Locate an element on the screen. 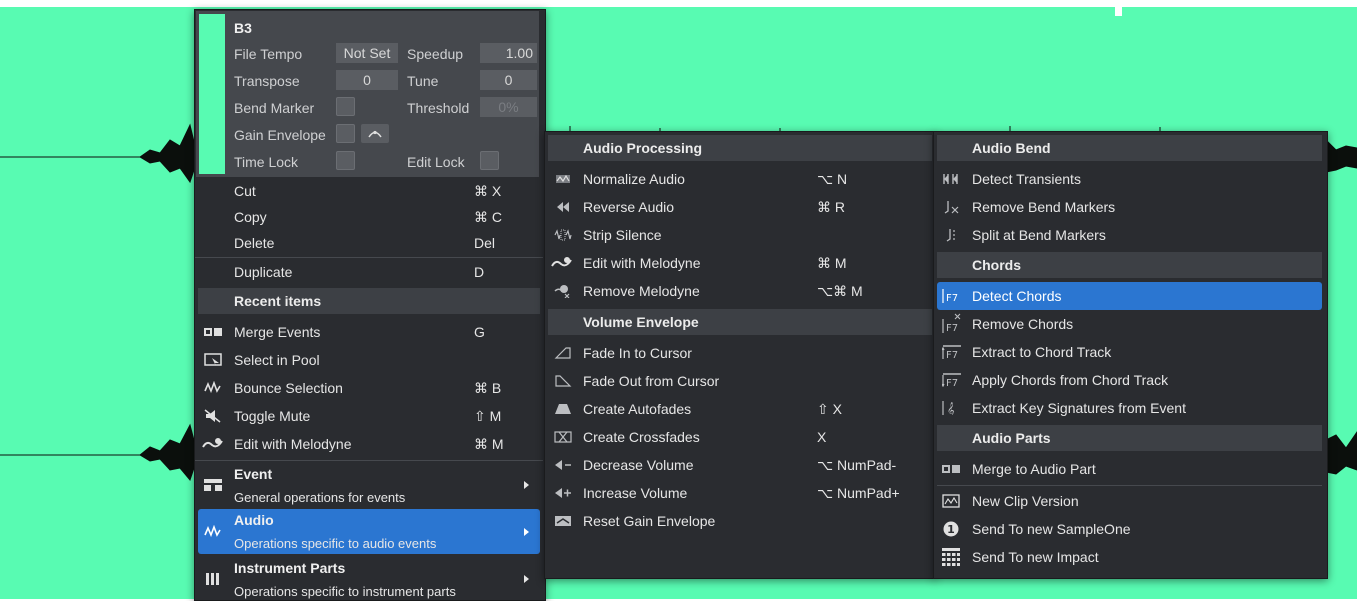 This screenshot has height=601, width=1357. speedup-field: 1.00 is located at coordinates (508, 53).